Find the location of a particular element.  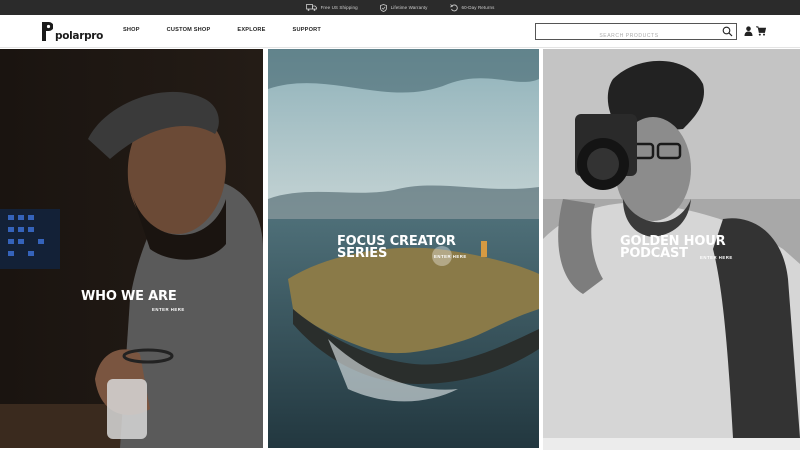

search-input is located at coordinates (636, 36).